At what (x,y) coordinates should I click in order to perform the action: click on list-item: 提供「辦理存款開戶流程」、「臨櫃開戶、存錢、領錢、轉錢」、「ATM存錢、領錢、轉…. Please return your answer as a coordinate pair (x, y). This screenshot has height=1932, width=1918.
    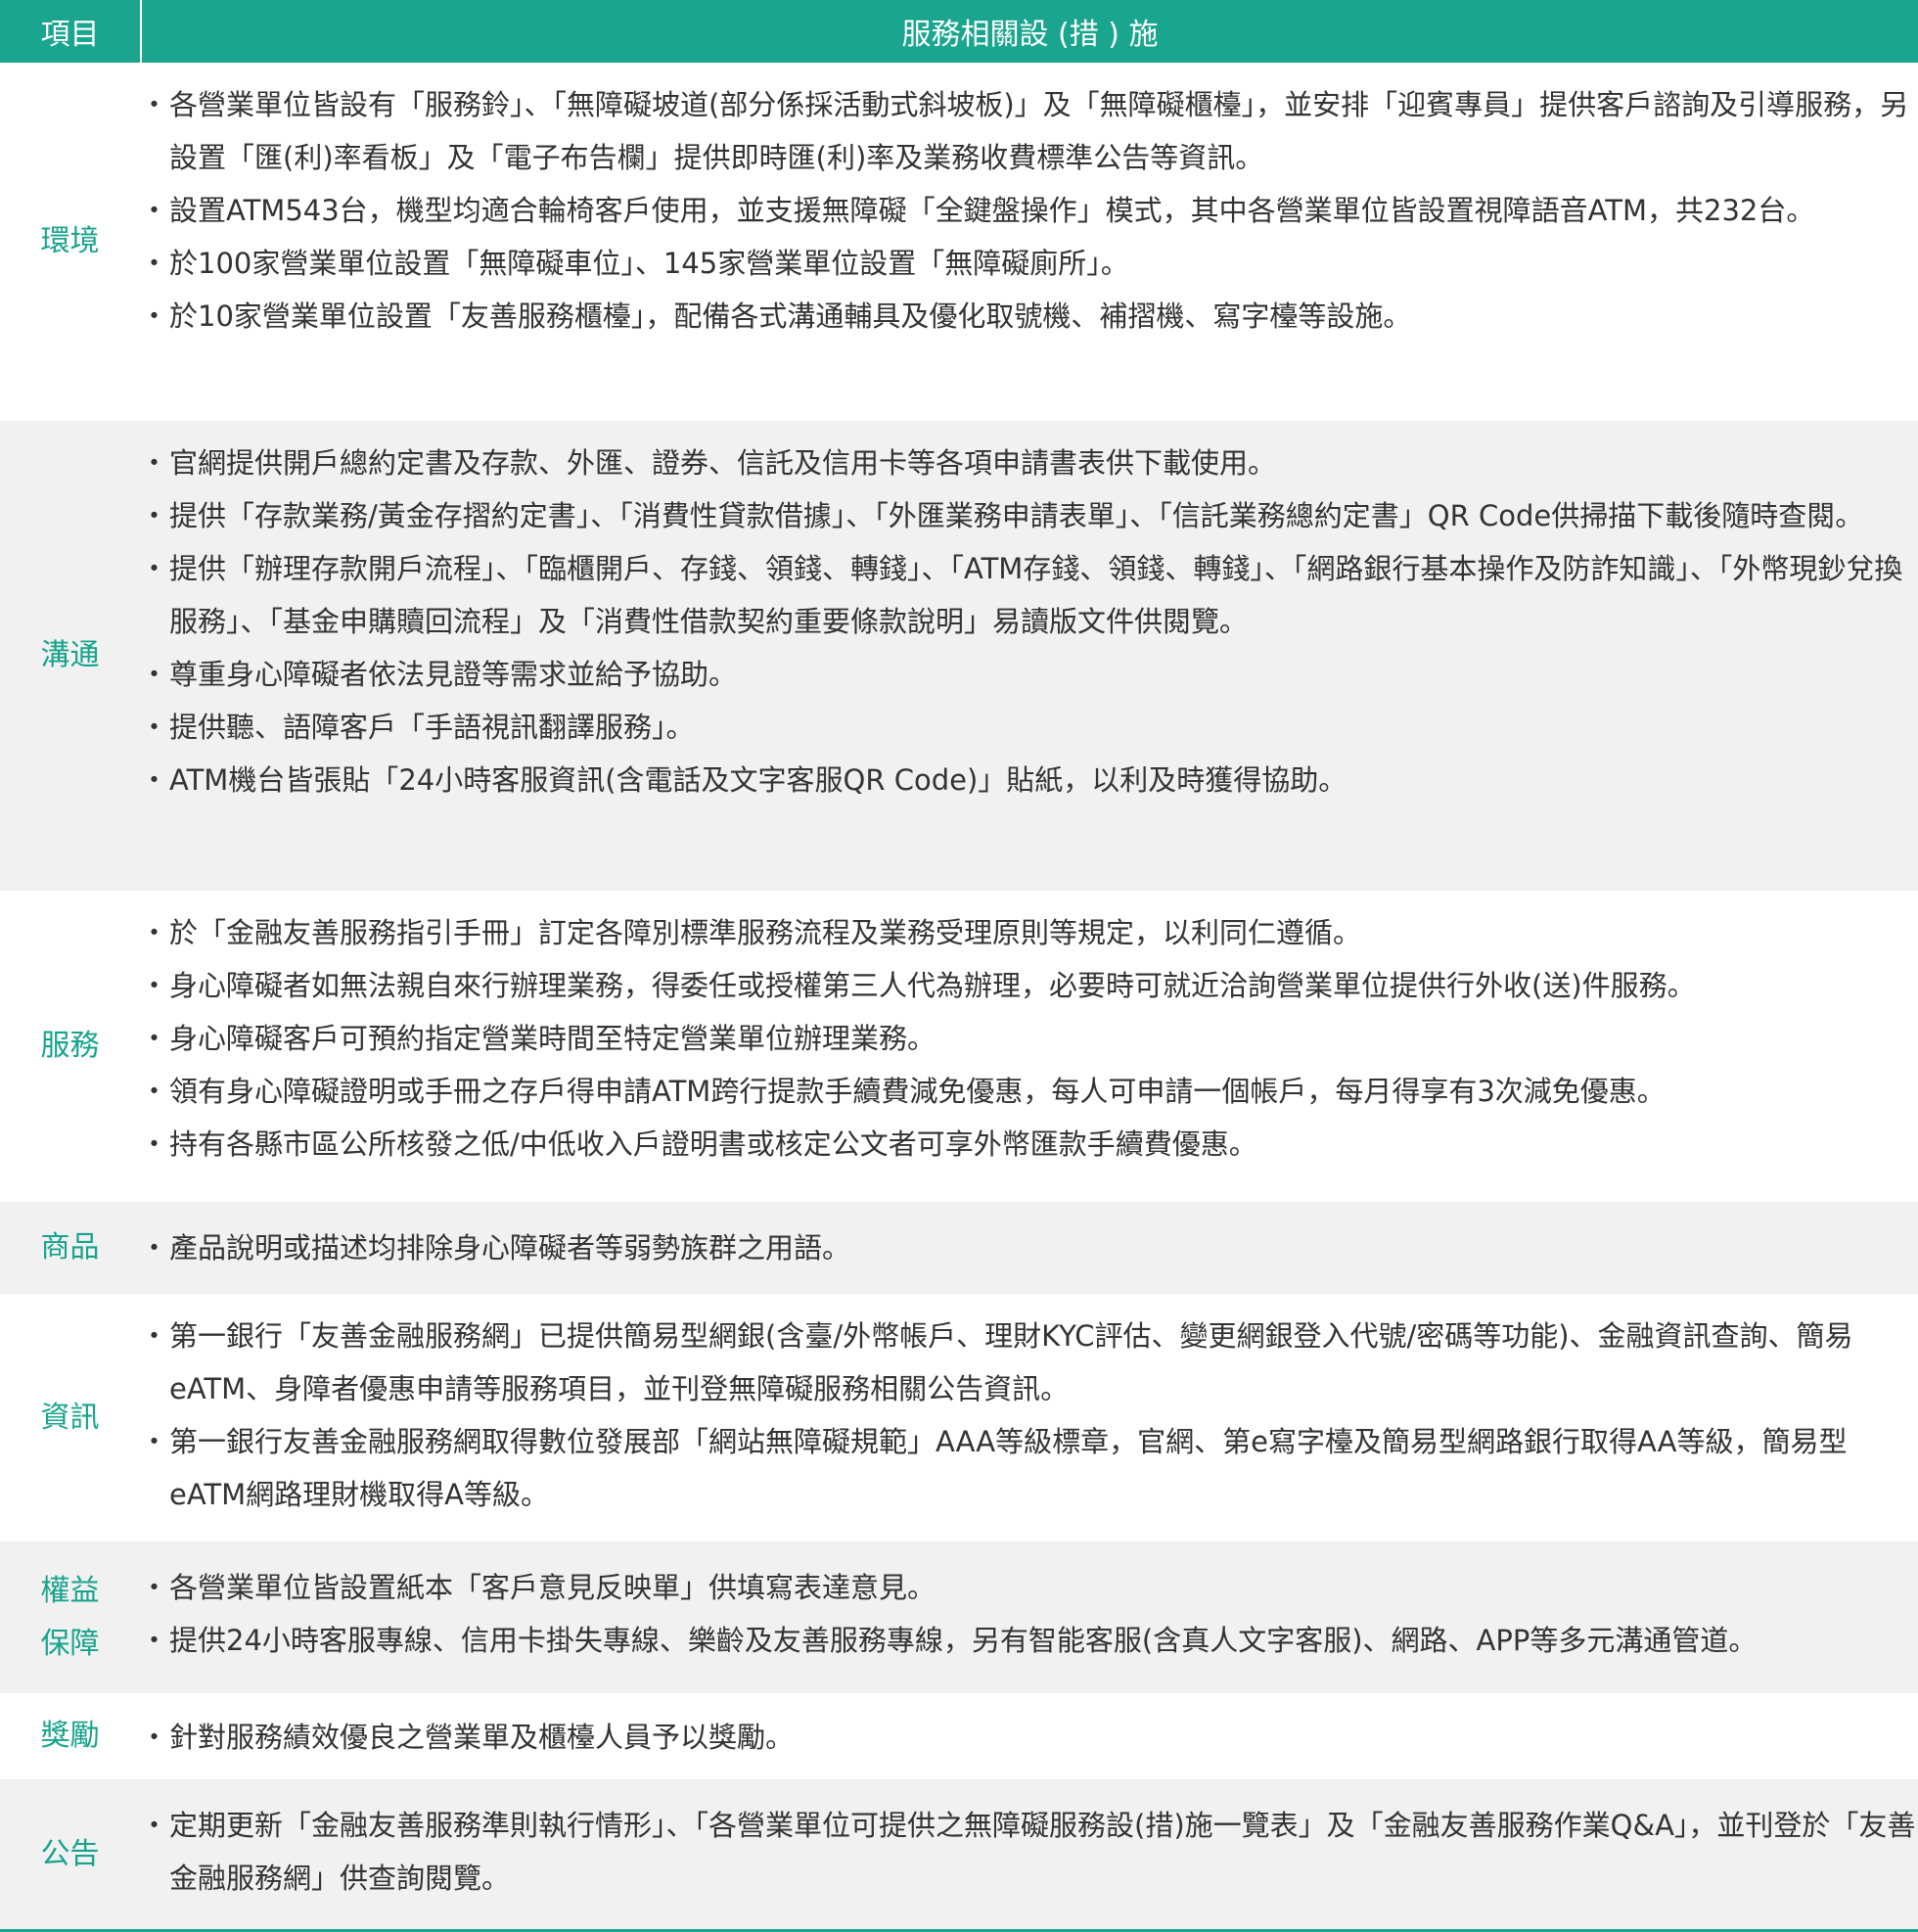
    Looking at the image, I should click on (1028, 595).